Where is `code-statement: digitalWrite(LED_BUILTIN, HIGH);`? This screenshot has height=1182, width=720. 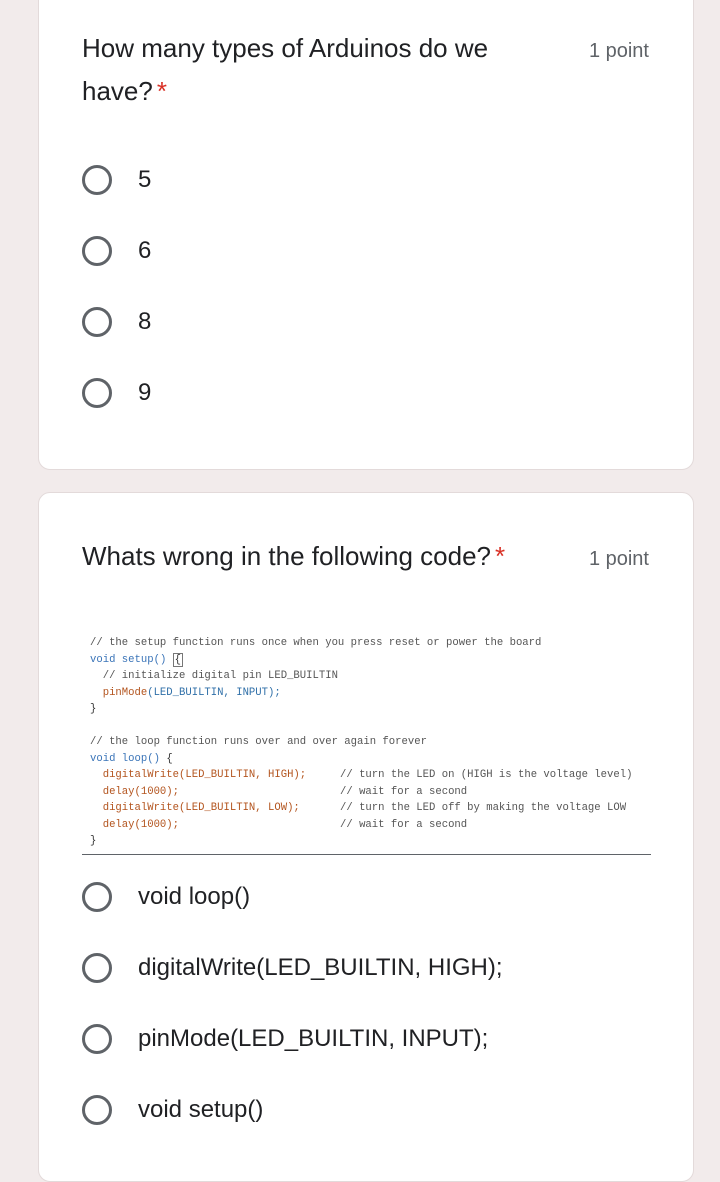 code-statement: digitalWrite(LED_BUILTIN, HIGH); is located at coordinates (198, 775).